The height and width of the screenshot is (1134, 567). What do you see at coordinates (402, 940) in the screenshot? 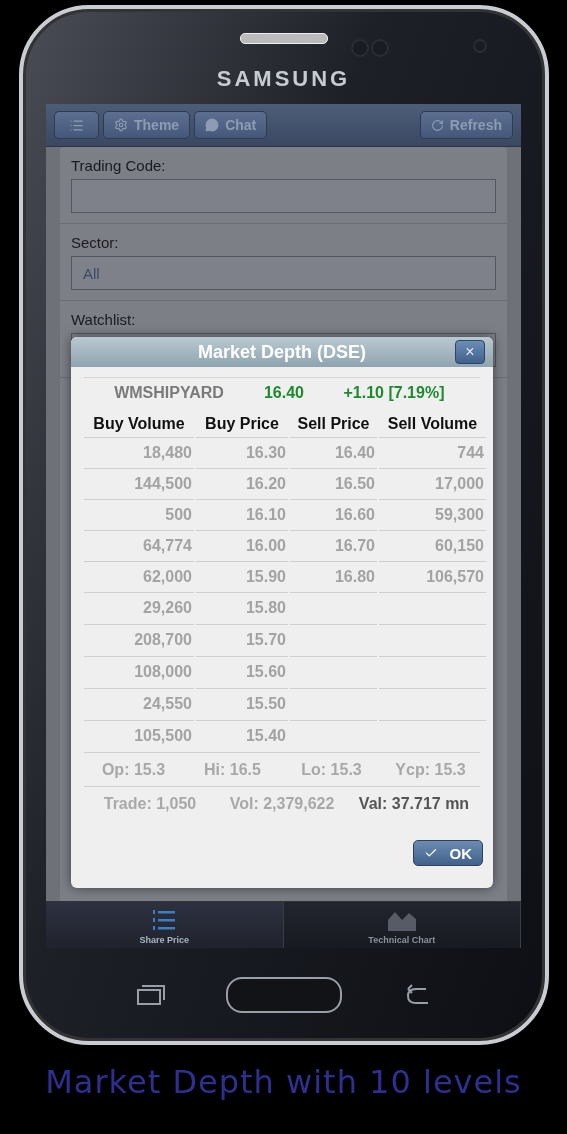
I see `nav-tab-label: Technical Chart` at bounding box center [402, 940].